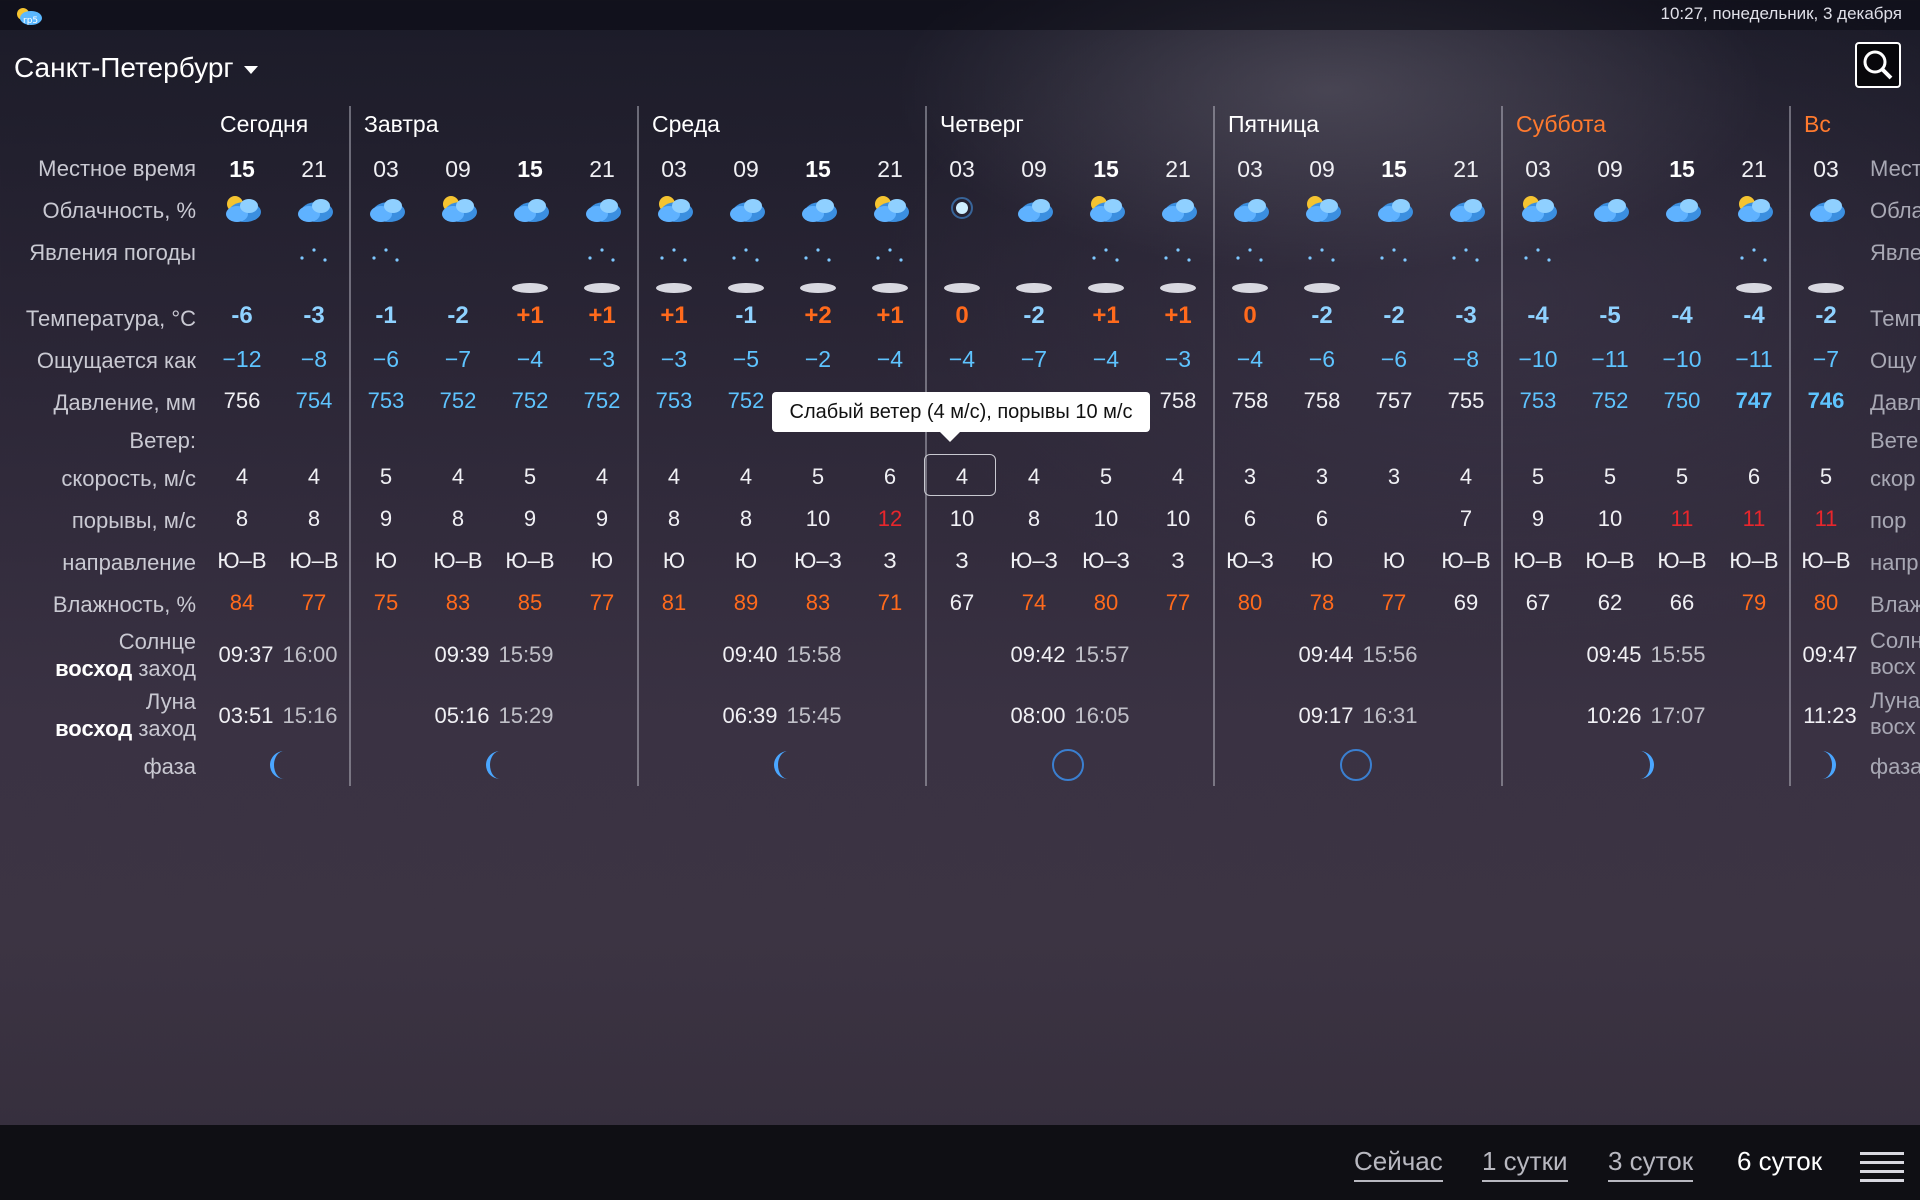  I want to click on hour-cell: 03, so click(674, 169).